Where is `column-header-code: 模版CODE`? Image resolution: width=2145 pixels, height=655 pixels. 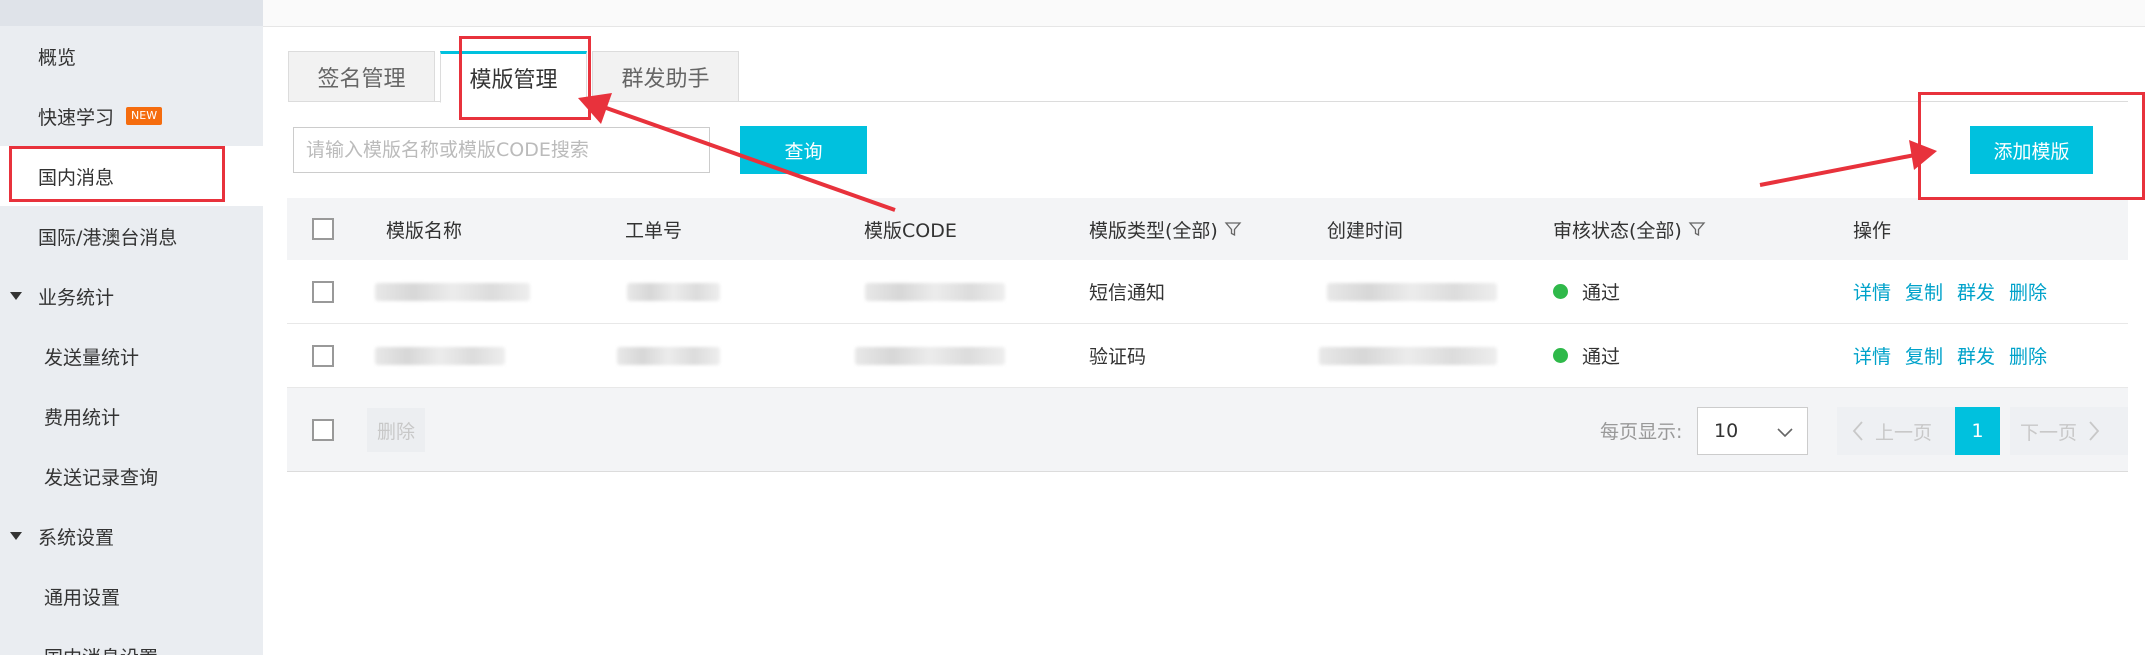 column-header-code: 模版CODE is located at coordinates (910, 230).